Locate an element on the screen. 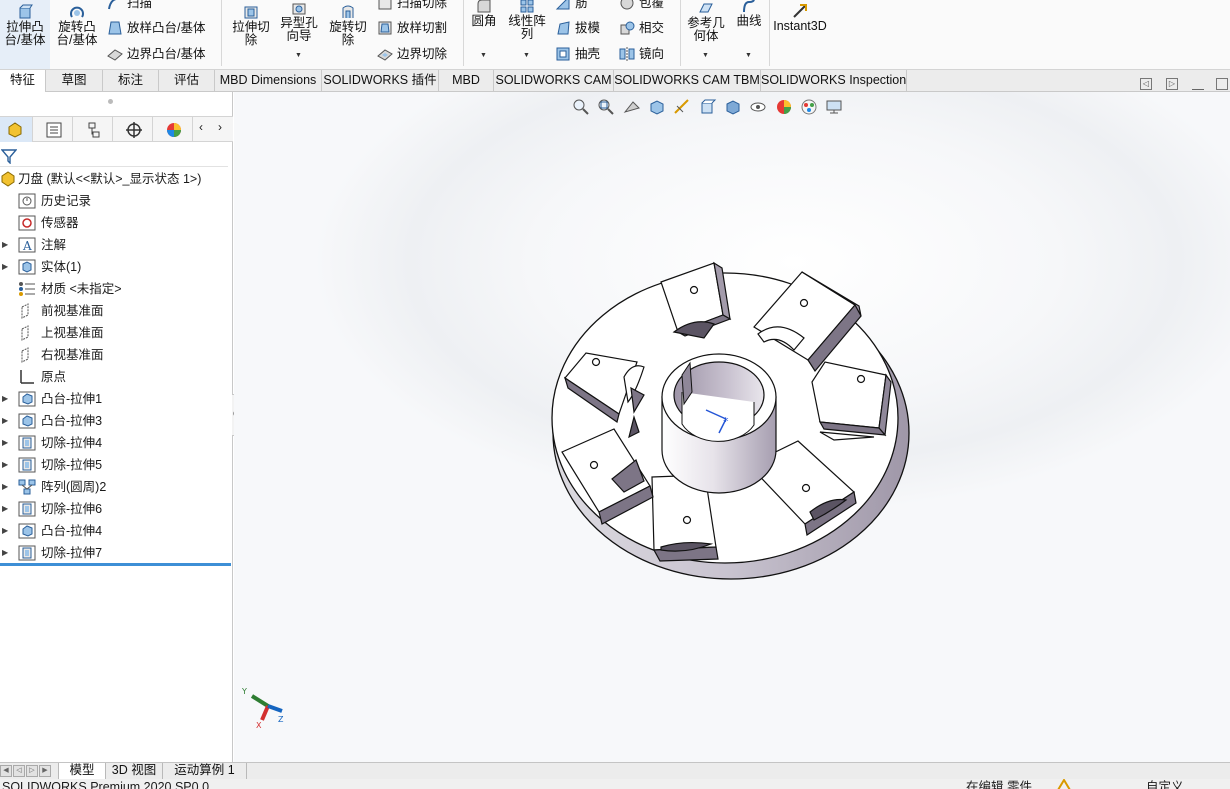 The image size is (1230, 789). revolve-boss-button: 旋转凸台/基体 is located at coordinates (77, 25).